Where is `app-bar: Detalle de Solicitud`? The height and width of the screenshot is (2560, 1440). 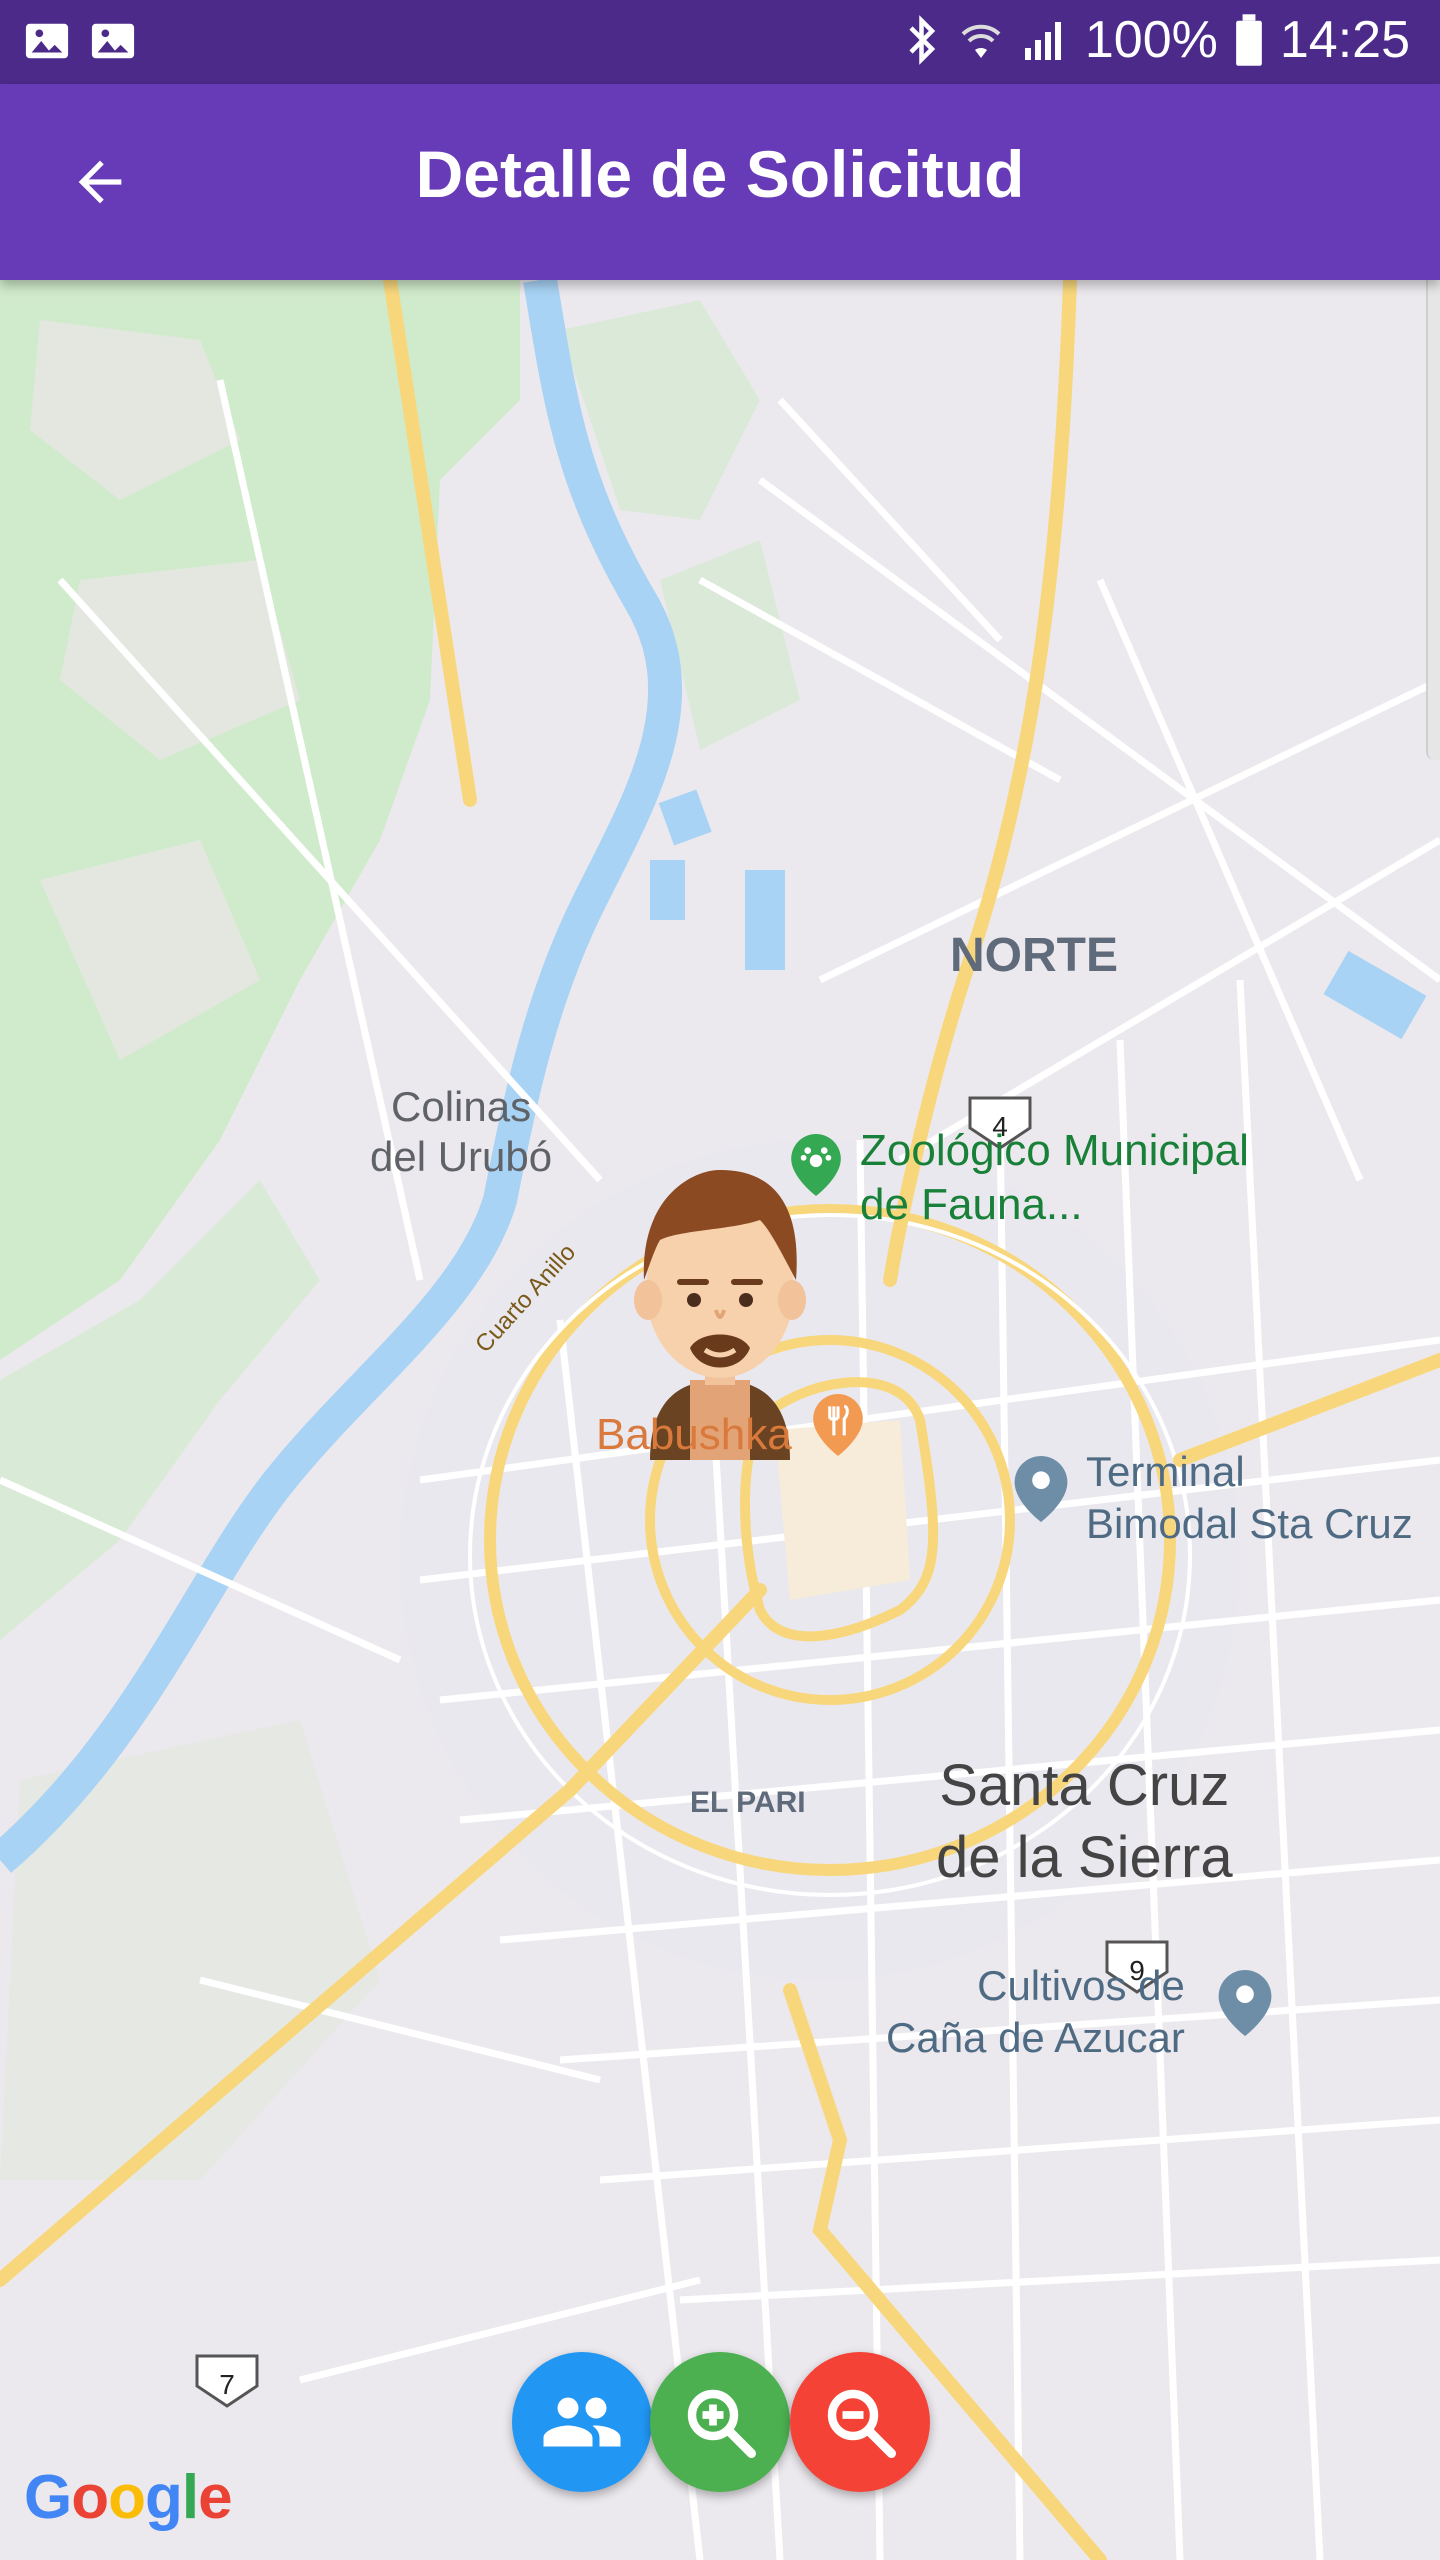
app-bar: Detalle de Solicitud is located at coordinates (720, 182).